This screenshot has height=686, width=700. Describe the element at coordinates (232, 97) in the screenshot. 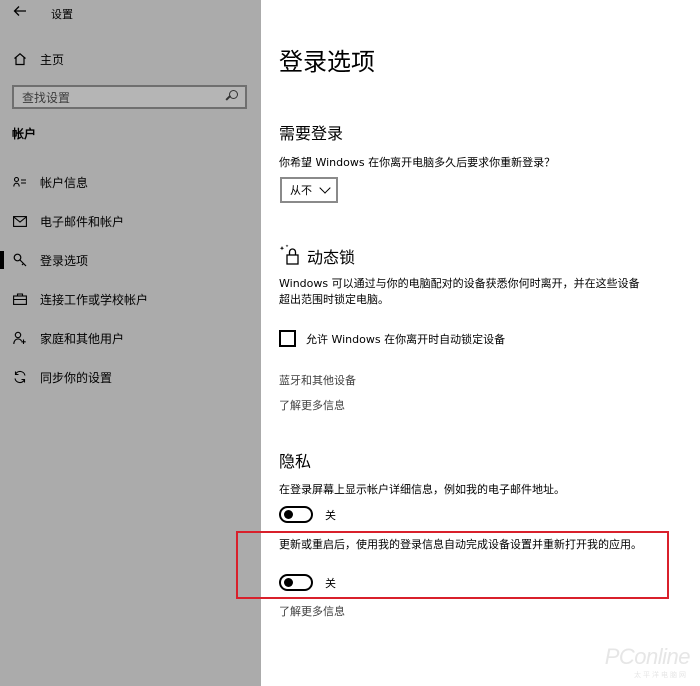

I see `search-icon` at that location.